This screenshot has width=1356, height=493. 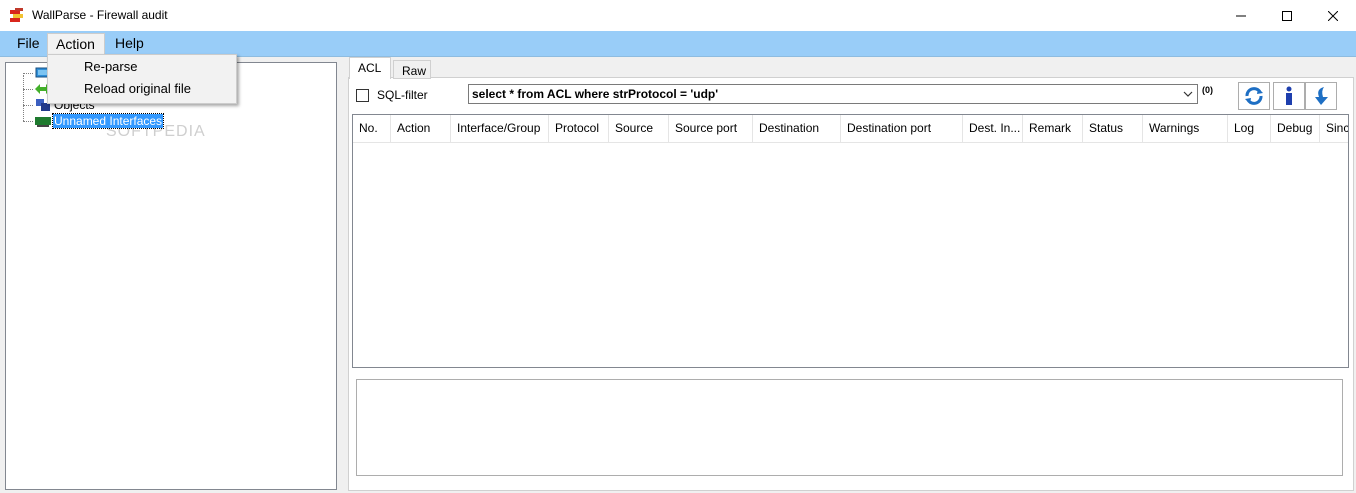 I want to click on column-header: Source port, so click(x=711, y=128).